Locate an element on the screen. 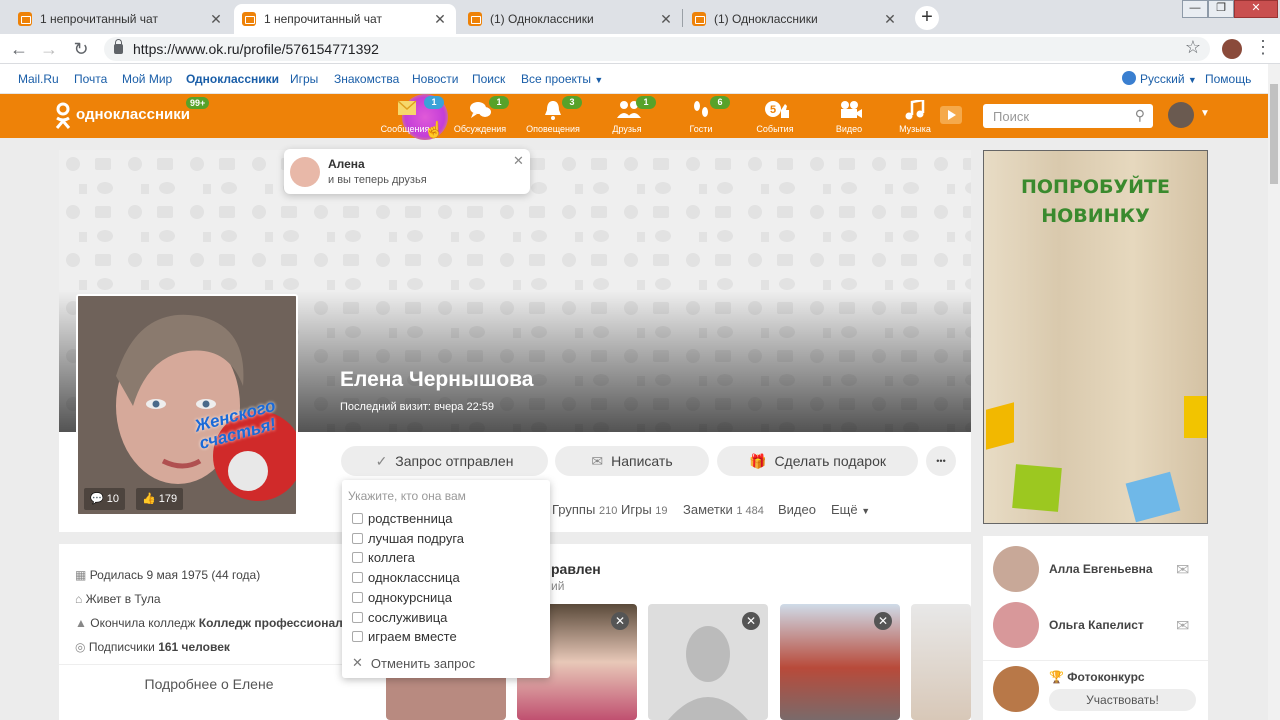 This screenshot has height=720, width=1280. relation-option: одноклассница is located at coordinates (406, 577).